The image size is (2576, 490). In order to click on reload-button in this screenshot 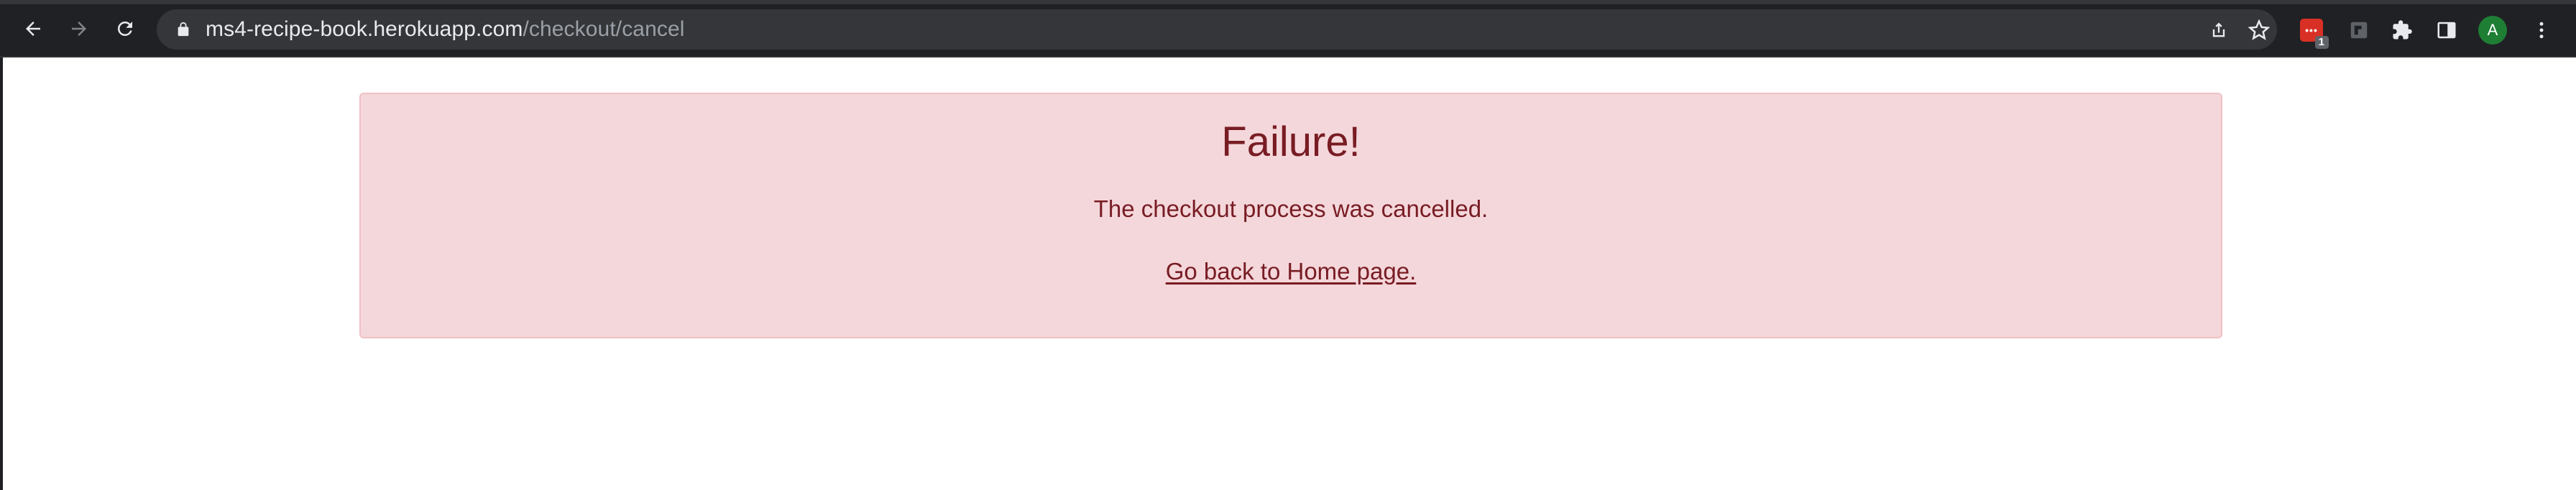, I will do `click(125, 29)`.